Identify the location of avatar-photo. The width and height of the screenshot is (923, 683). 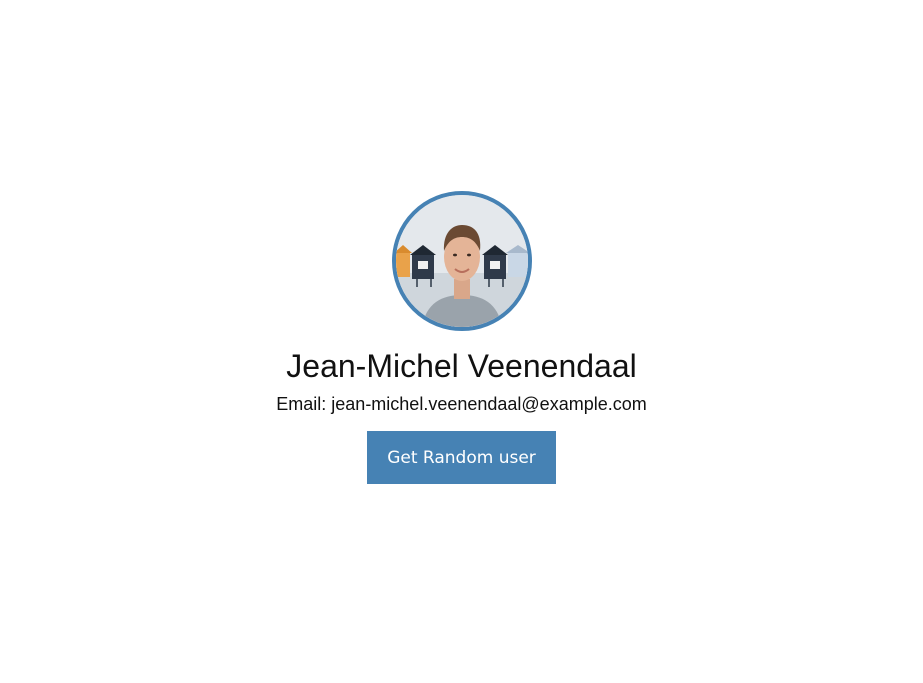
(461, 261).